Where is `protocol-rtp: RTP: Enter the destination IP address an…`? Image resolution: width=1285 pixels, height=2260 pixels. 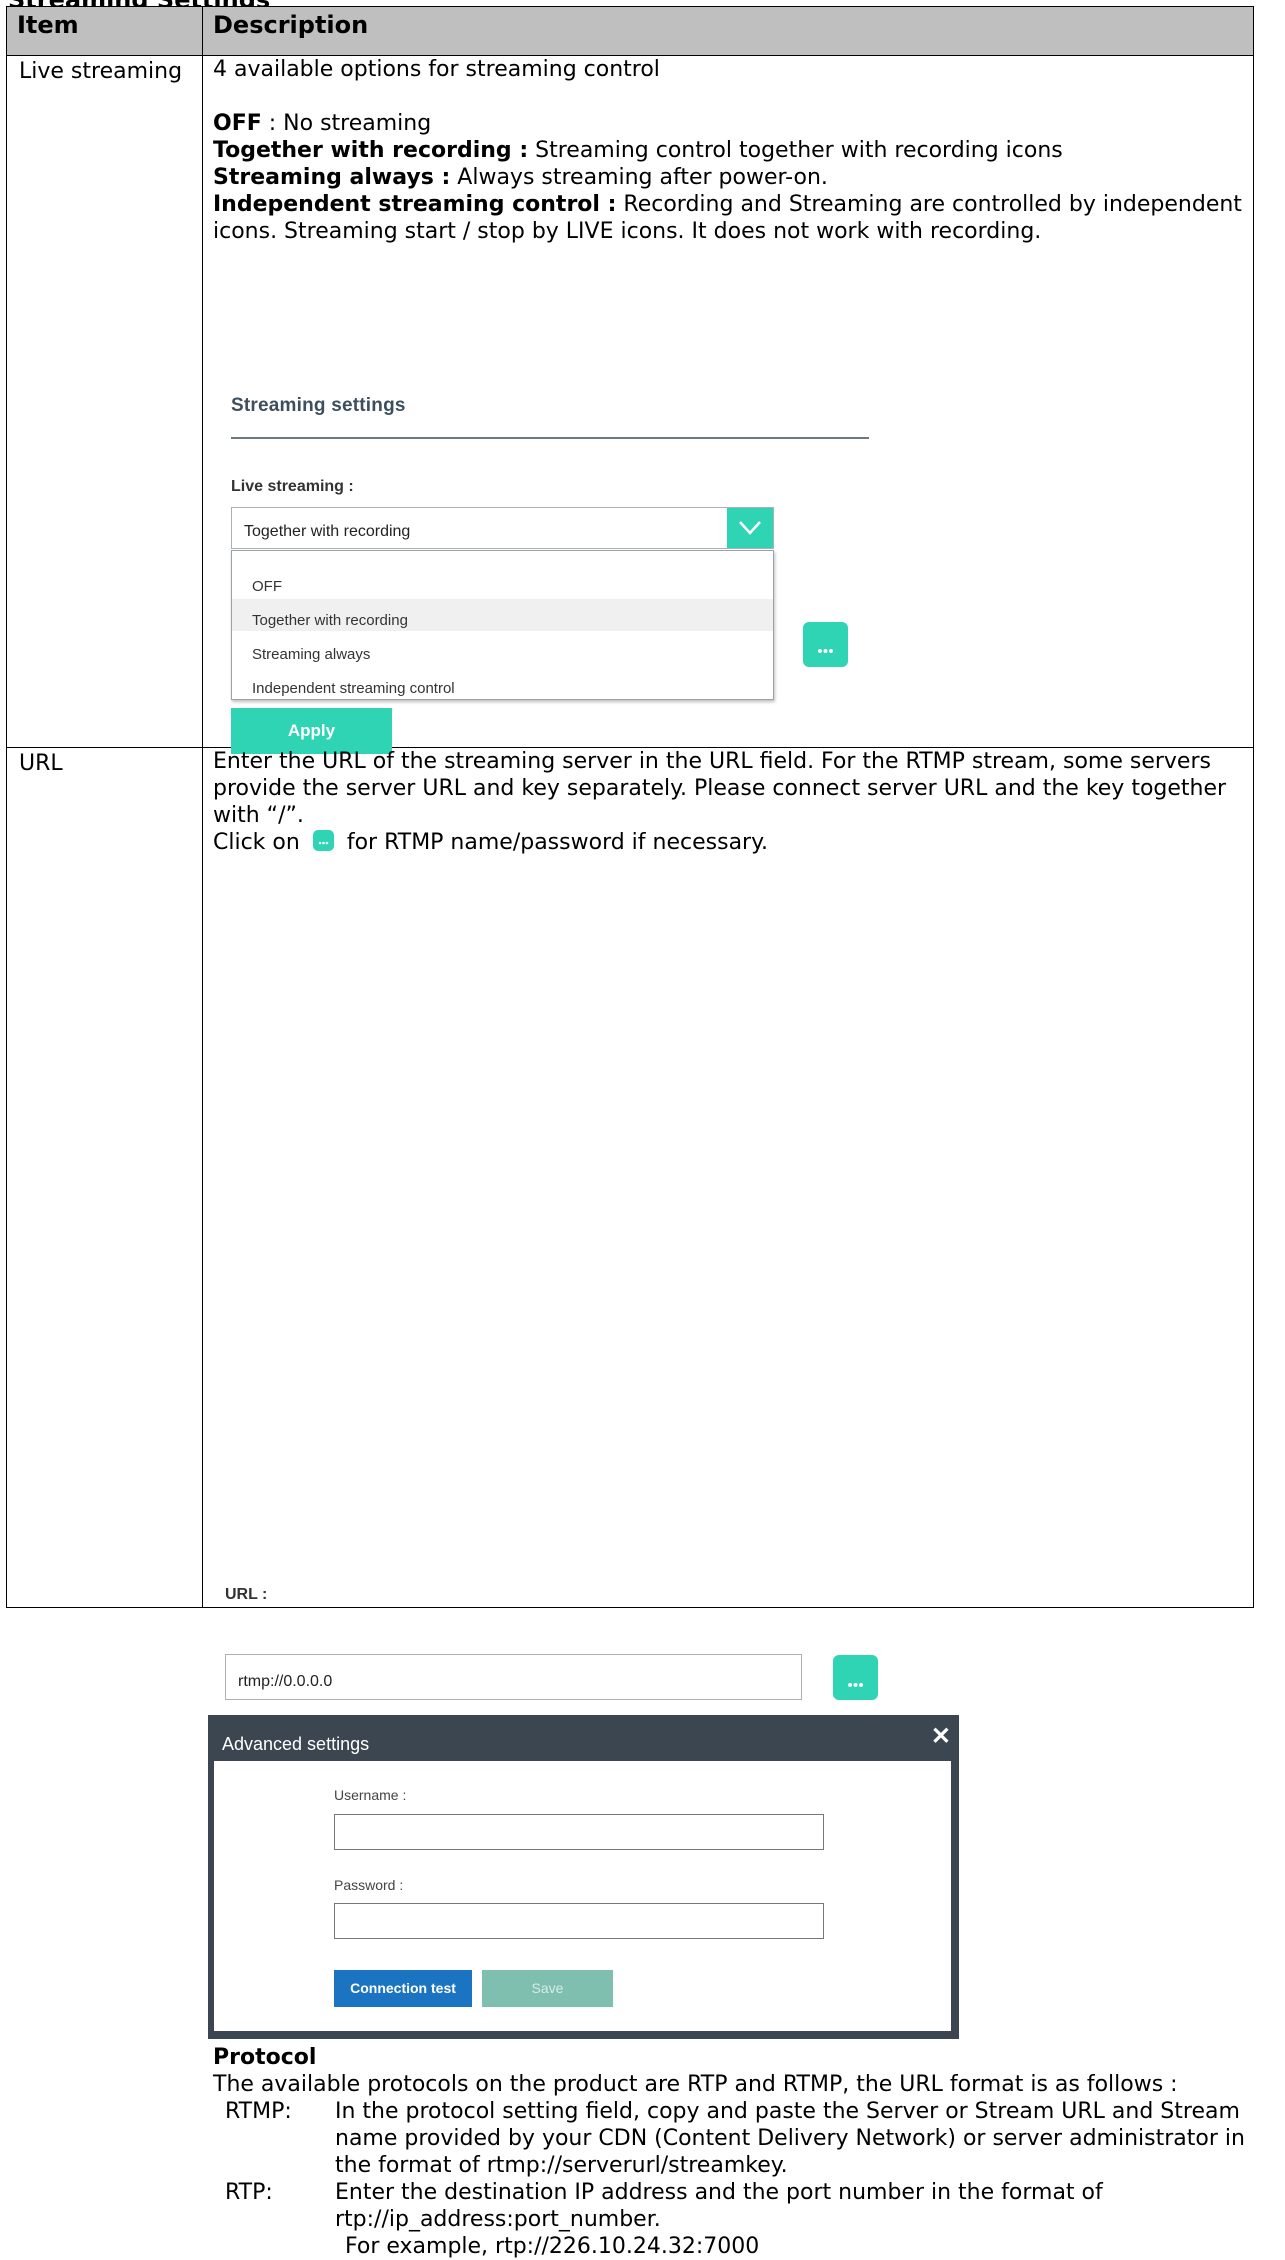 protocol-rtp: RTP: Enter the destination IP address an… is located at coordinates (743, 2206).